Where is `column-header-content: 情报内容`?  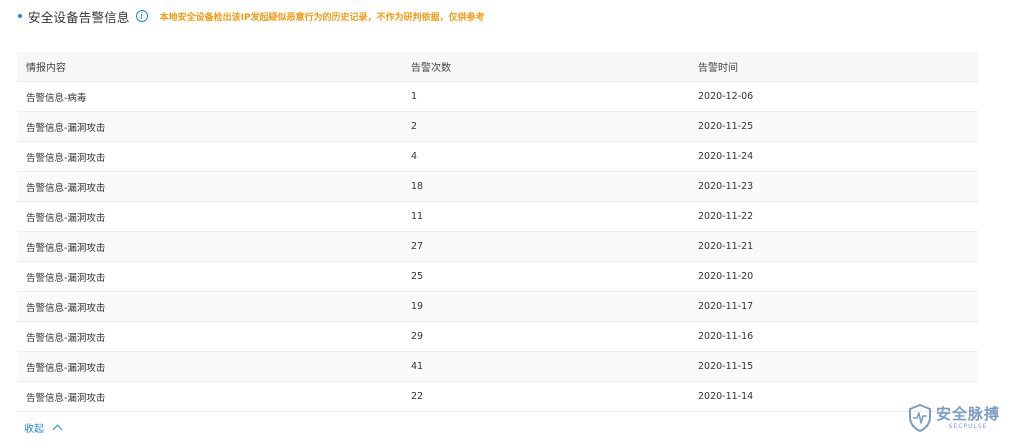 column-header-content: 情报内容 is located at coordinates (46, 68).